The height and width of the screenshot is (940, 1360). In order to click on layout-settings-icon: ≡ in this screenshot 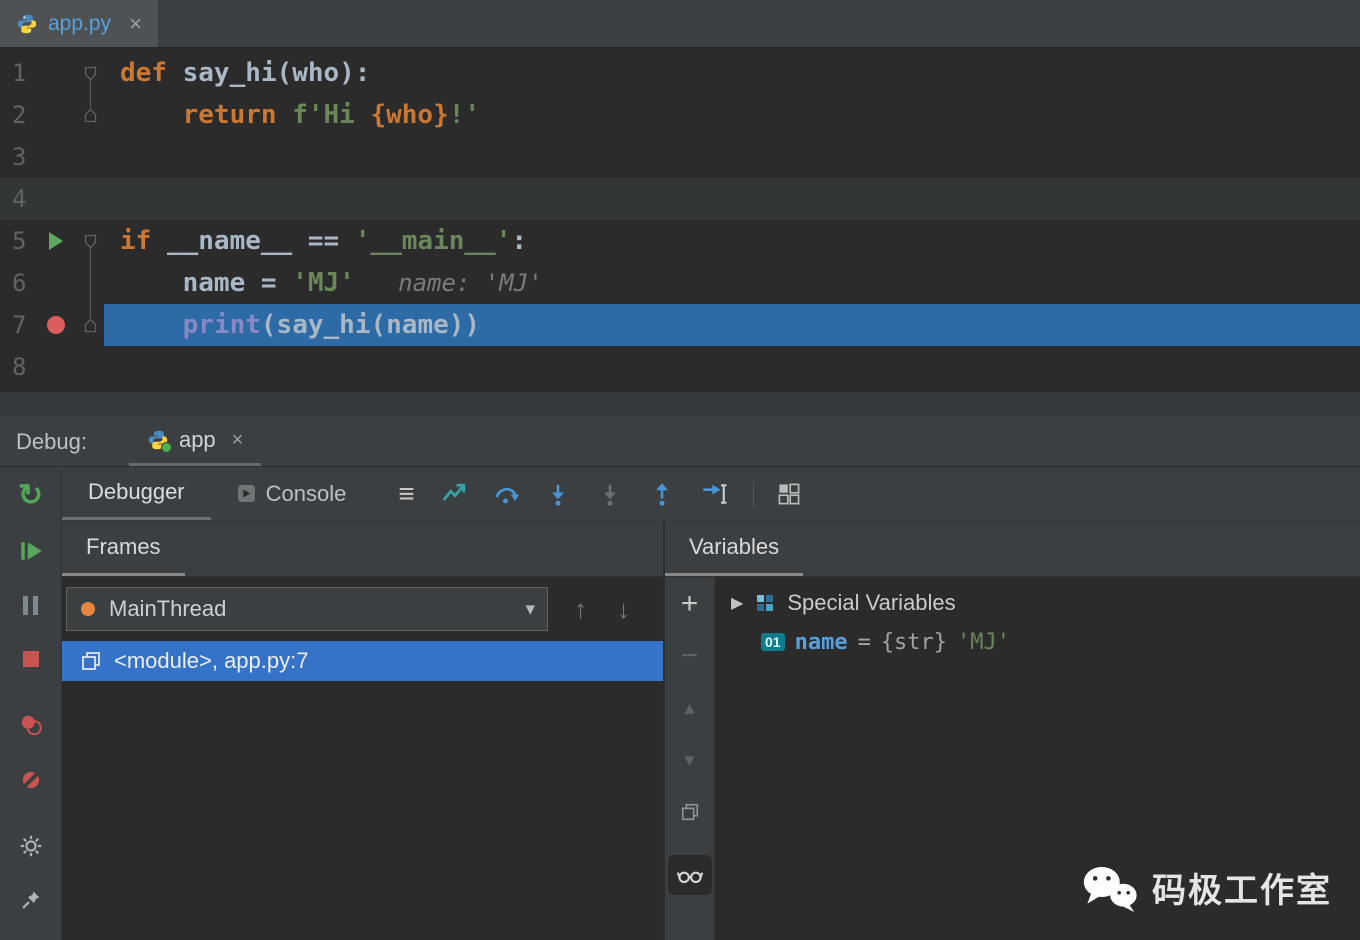, I will do `click(406, 493)`.